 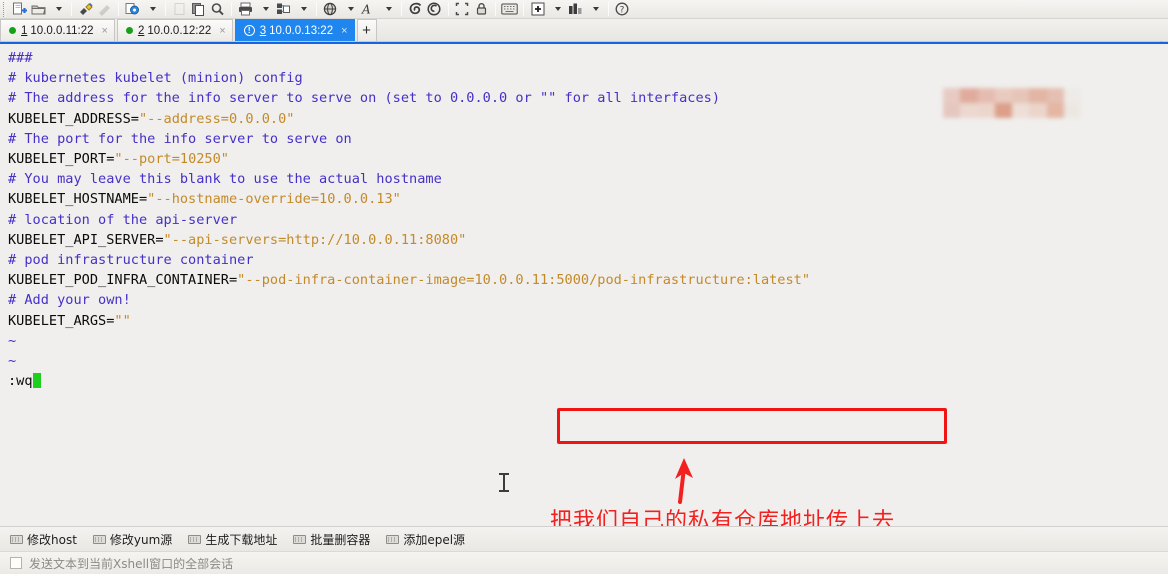 I want to click on terminal-line: # location of the api-server, so click(x=123, y=219).